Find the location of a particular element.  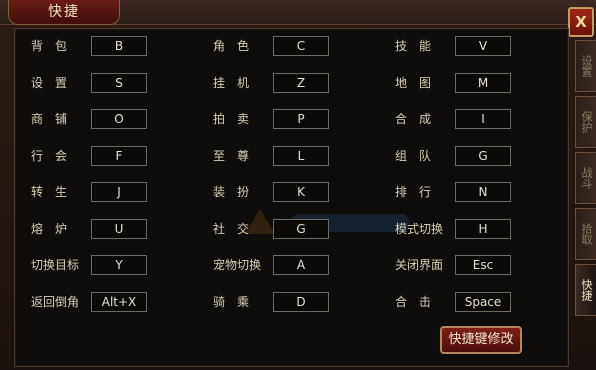

shortcut-key-field: Space is located at coordinates (483, 301).